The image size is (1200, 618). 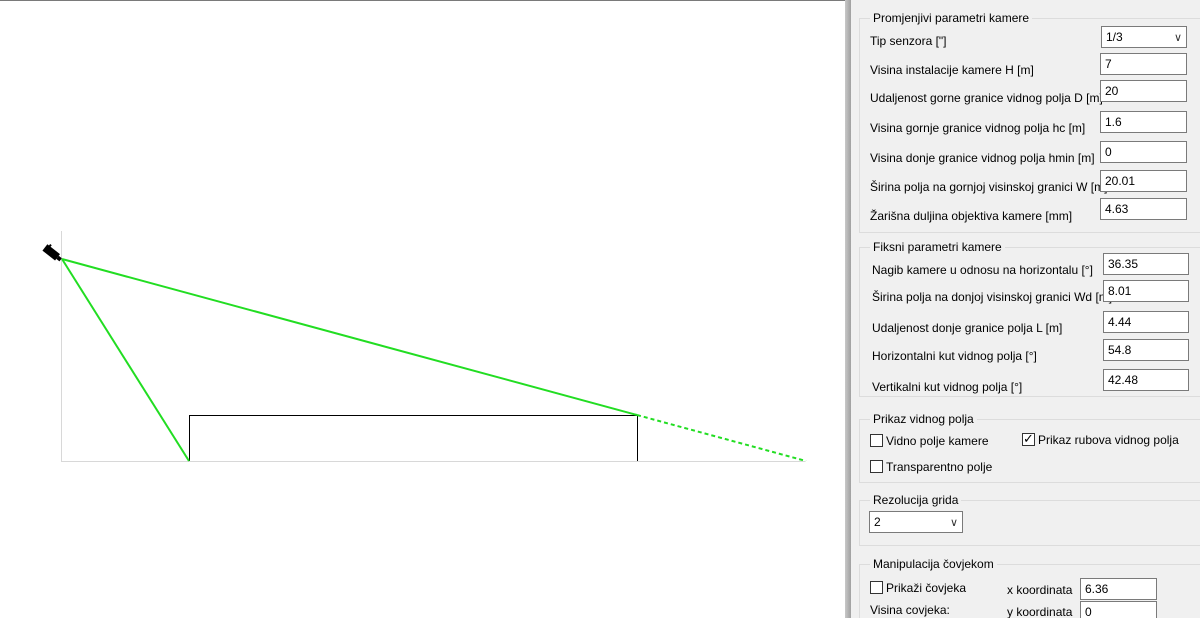 I want to click on transparent-label: Transparentno polje, so click(x=939, y=467).